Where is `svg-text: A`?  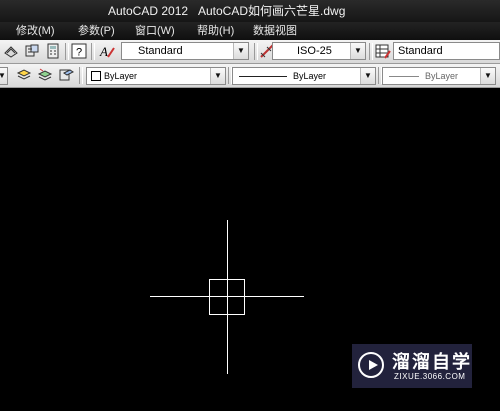
svg-text: A is located at coordinates (103, 51).